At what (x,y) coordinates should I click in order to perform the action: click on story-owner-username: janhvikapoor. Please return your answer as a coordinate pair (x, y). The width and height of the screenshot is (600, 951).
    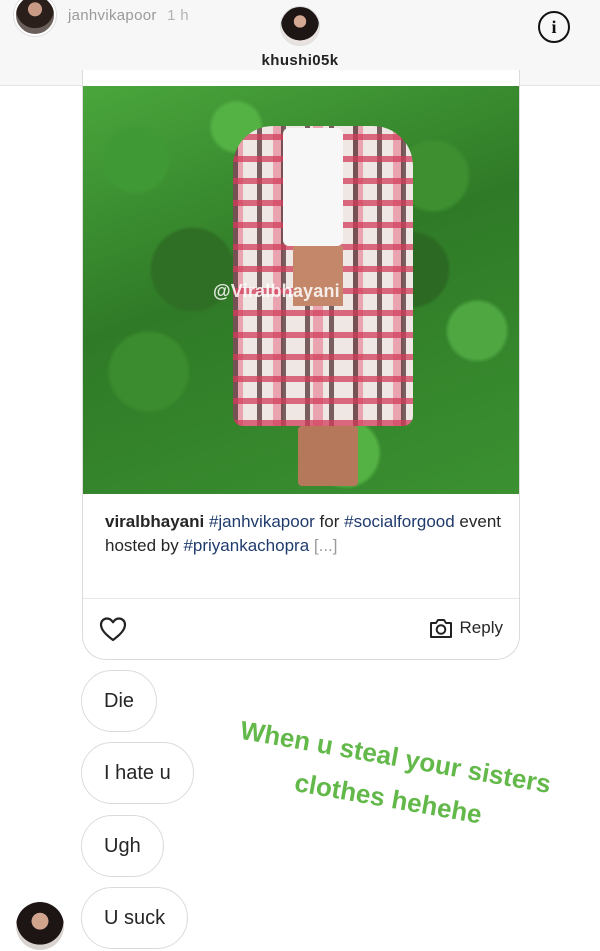
    Looking at the image, I should click on (112, 15).